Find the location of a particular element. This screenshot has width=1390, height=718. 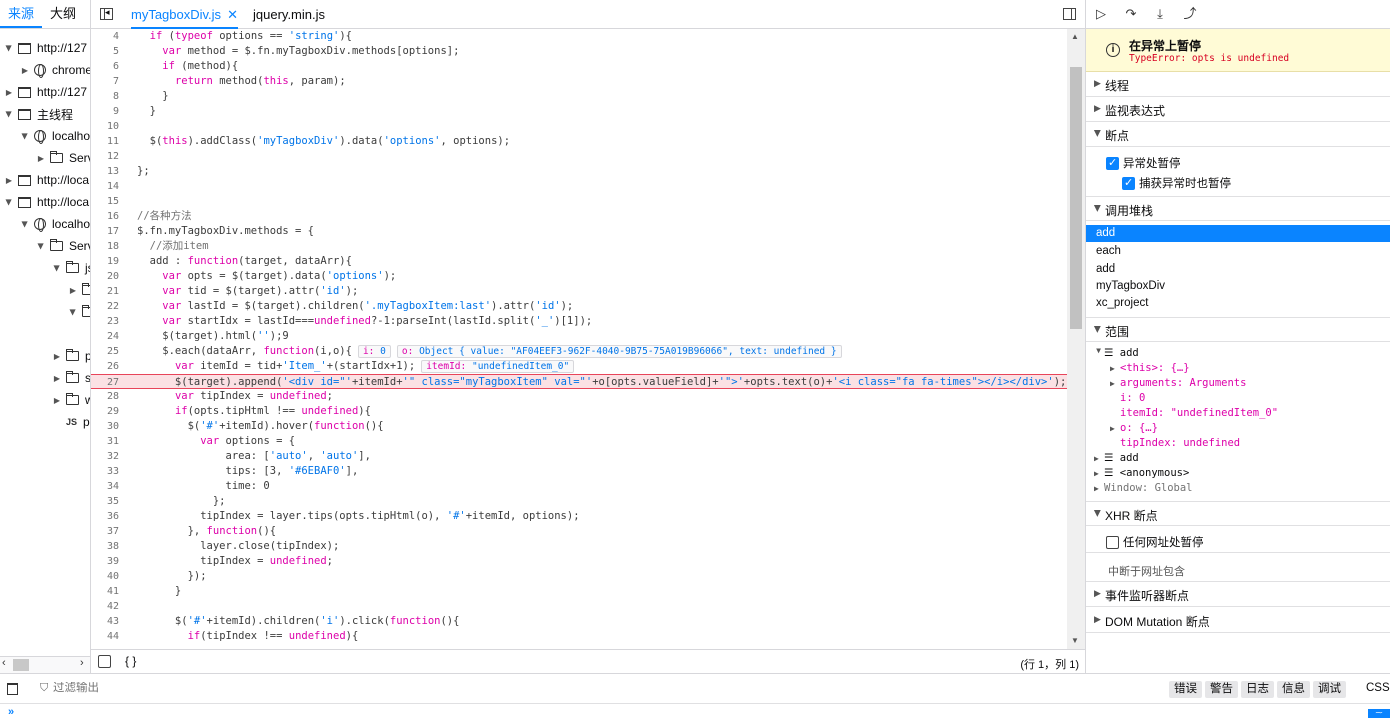

code-line: 15 is located at coordinates (579, 201).